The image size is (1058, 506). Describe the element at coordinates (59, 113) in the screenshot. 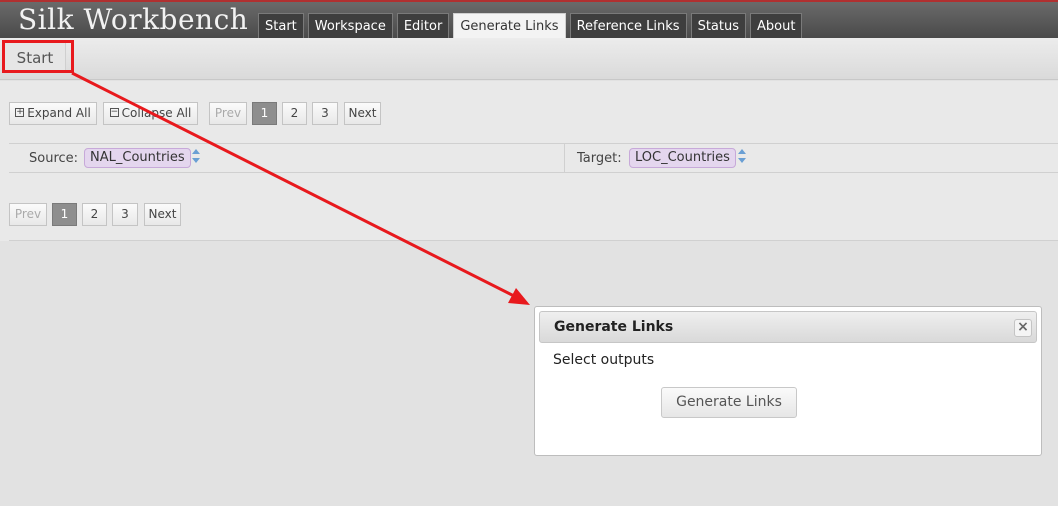

I see `expand-all-label: Expand All` at that location.